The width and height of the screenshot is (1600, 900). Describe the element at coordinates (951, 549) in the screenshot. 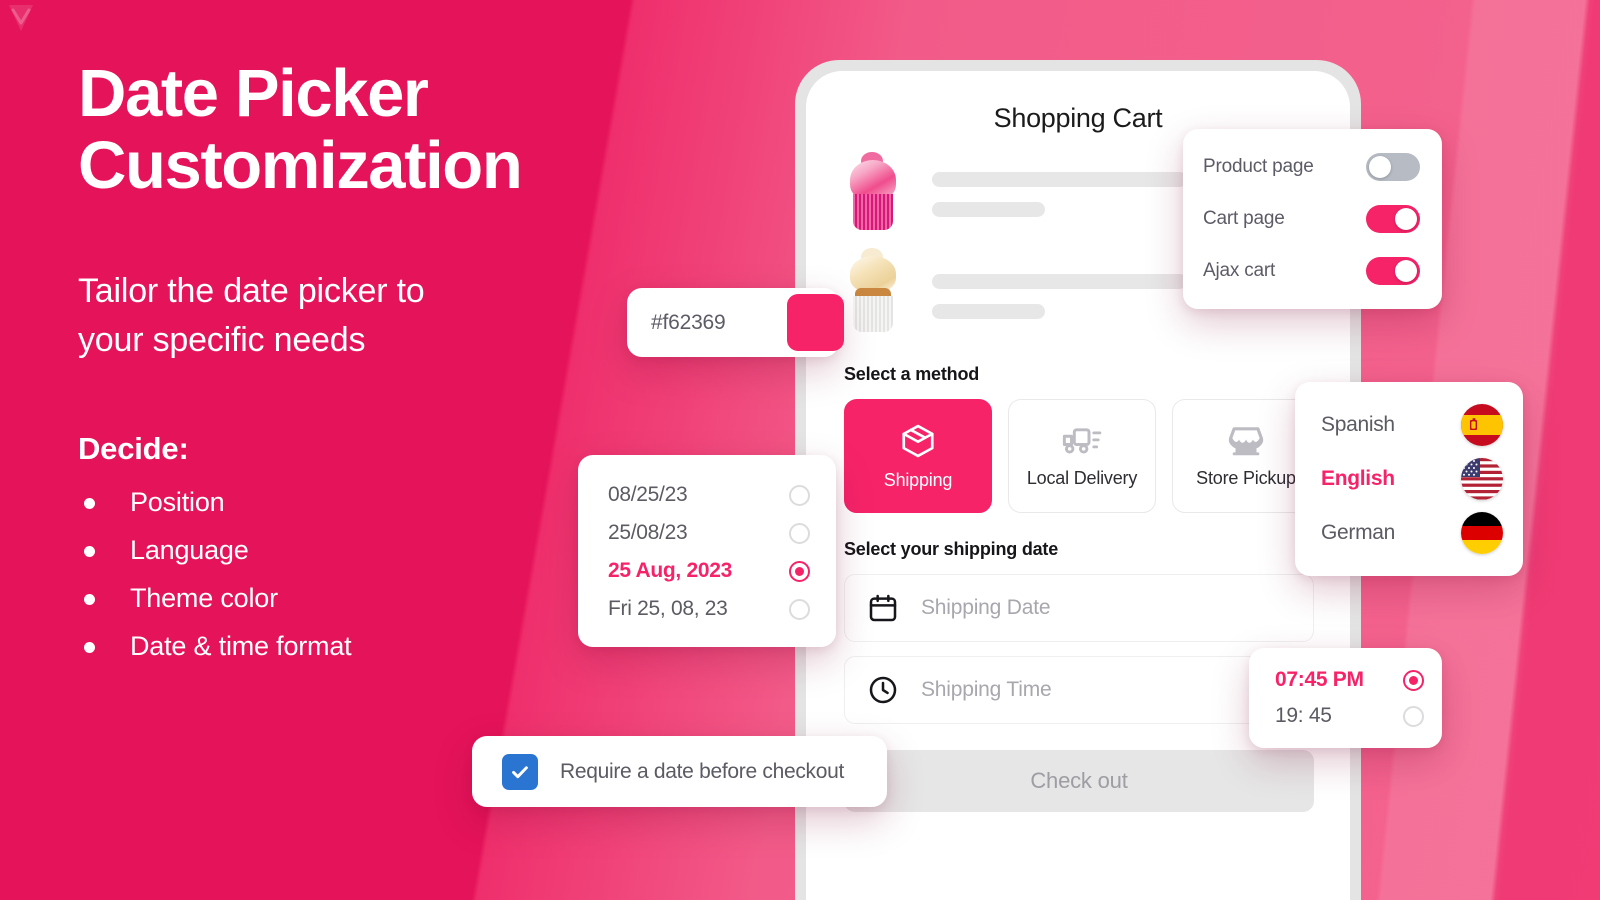

I see `select-date-heading: Select your shipping date` at that location.